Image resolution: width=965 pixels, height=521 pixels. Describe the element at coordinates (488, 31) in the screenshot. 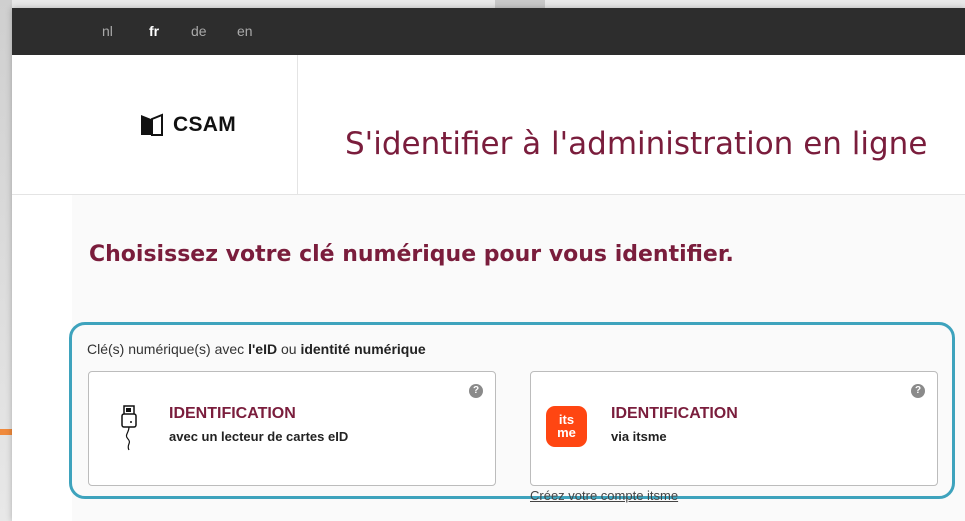

I see `language-bar: nl fr de en` at that location.